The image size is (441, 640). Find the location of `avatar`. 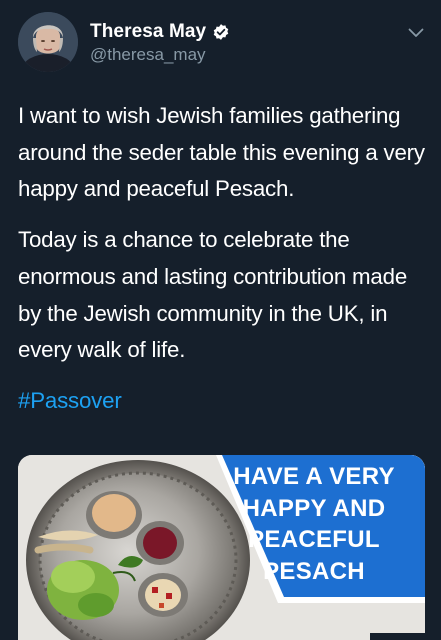

avatar is located at coordinates (48, 42).